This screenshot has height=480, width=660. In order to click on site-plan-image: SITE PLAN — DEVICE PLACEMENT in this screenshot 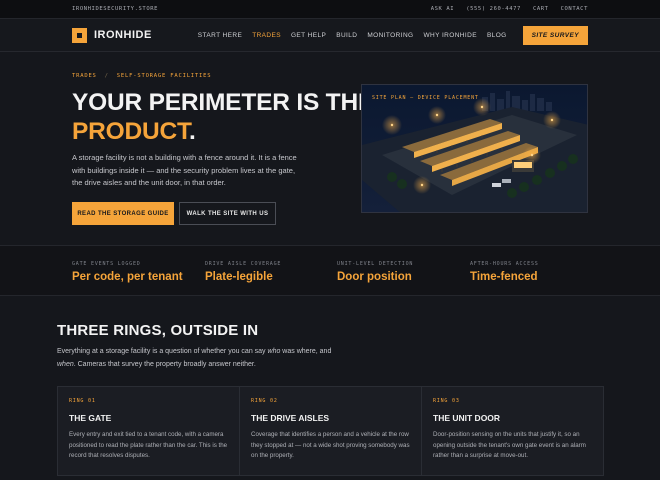, I will do `click(474, 148)`.